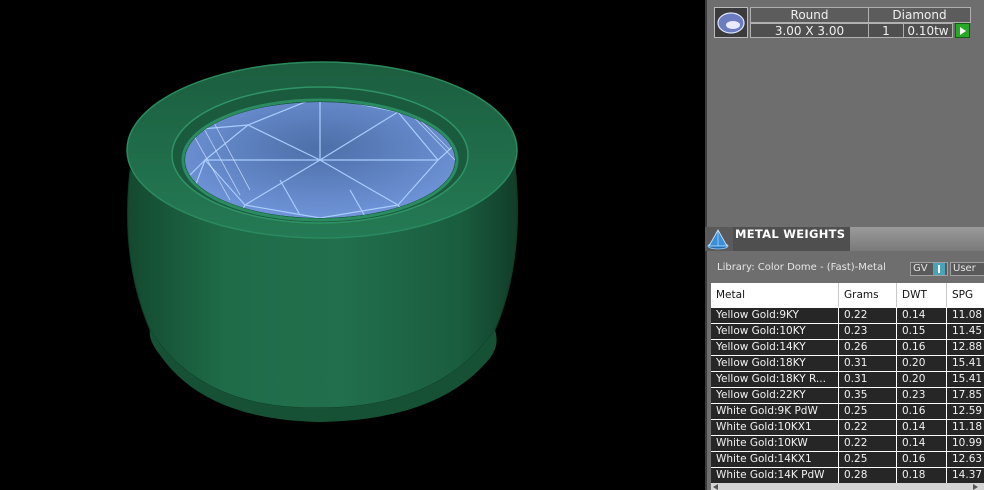 Image resolution: width=984 pixels, height=490 pixels. I want to click on cell-dwt: 0.18, so click(921, 475).